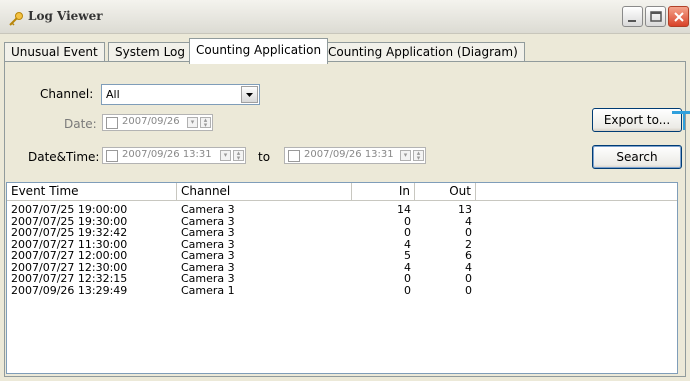 The height and width of the screenshot is (381, 690). Describe the element at coordinates (259, 51) in the screenshot. I see `tab-counting-application: Counting Application` at that location.